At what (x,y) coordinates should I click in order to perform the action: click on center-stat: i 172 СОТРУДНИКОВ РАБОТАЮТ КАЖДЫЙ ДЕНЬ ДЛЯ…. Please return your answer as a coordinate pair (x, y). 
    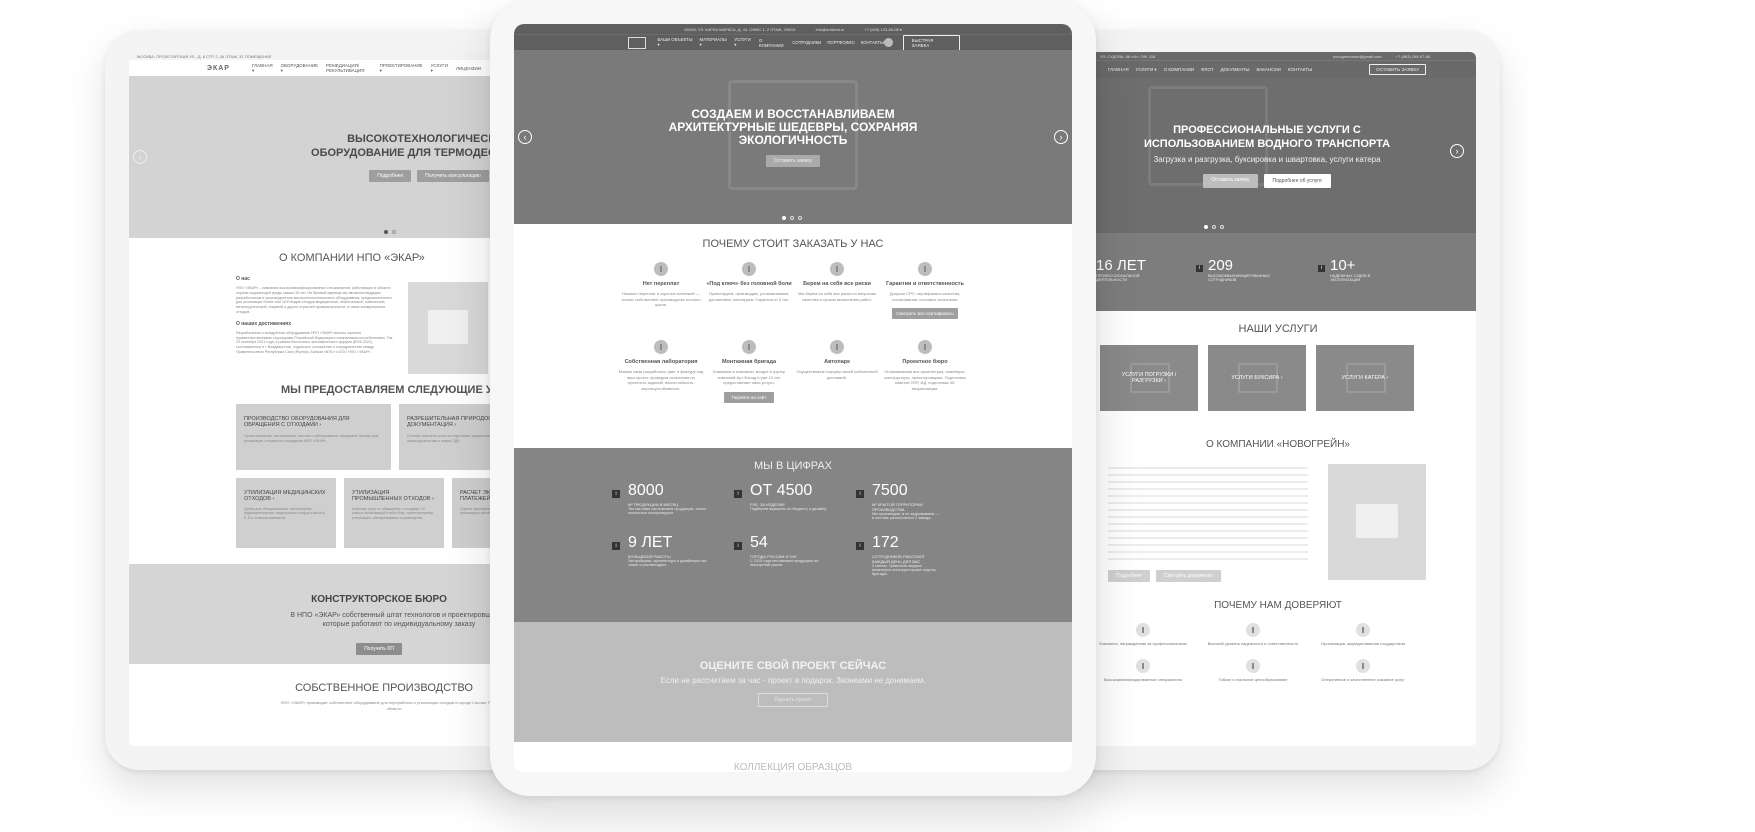
    Looking at the image, I should click on (915, 555).